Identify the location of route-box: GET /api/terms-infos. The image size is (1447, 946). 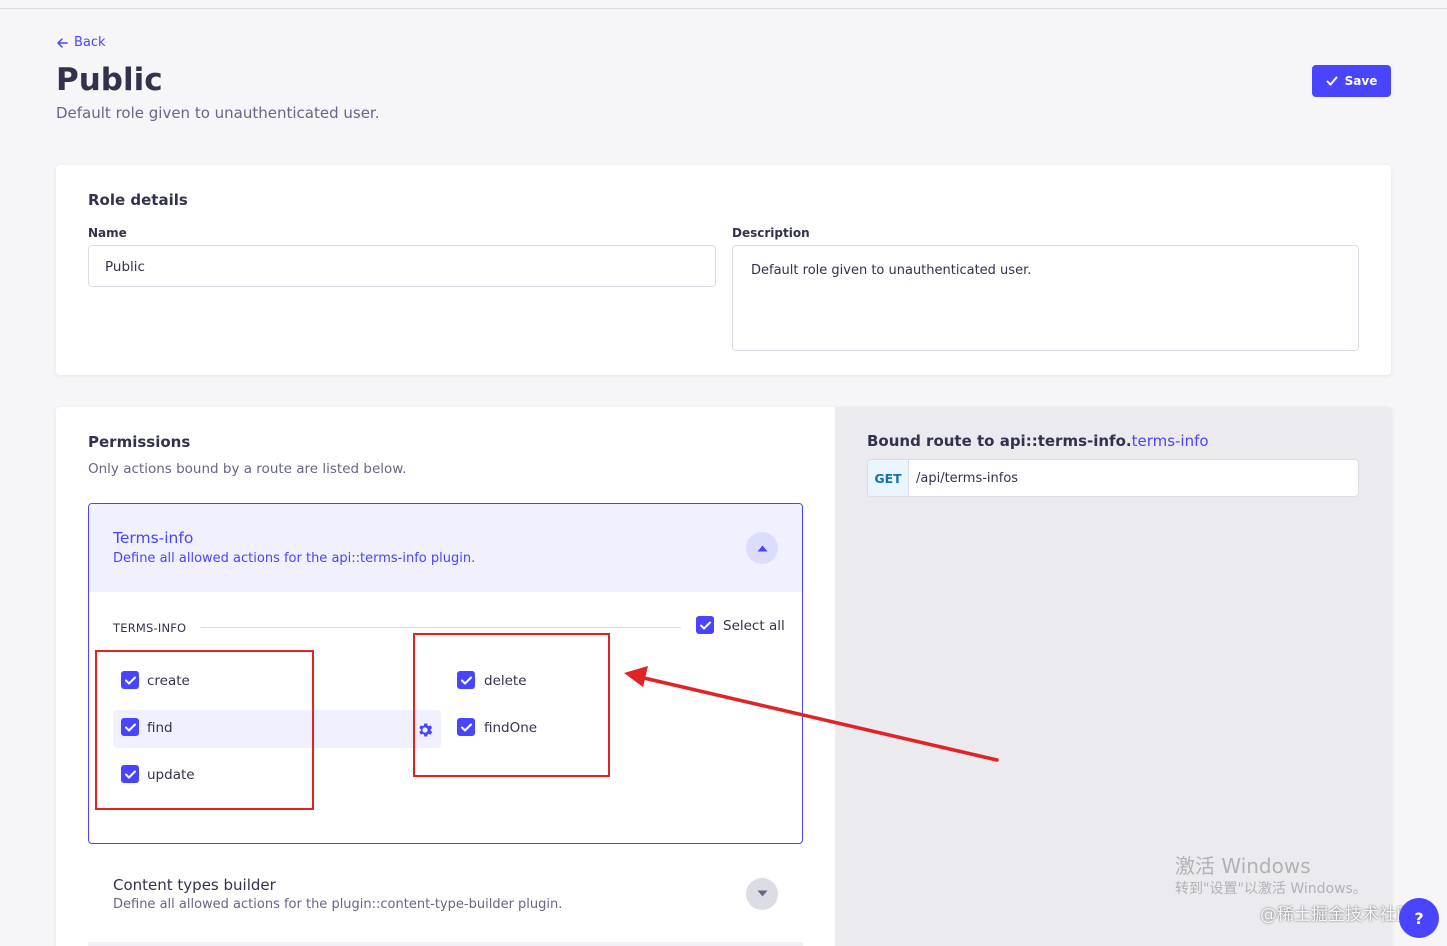
(1113, 478).